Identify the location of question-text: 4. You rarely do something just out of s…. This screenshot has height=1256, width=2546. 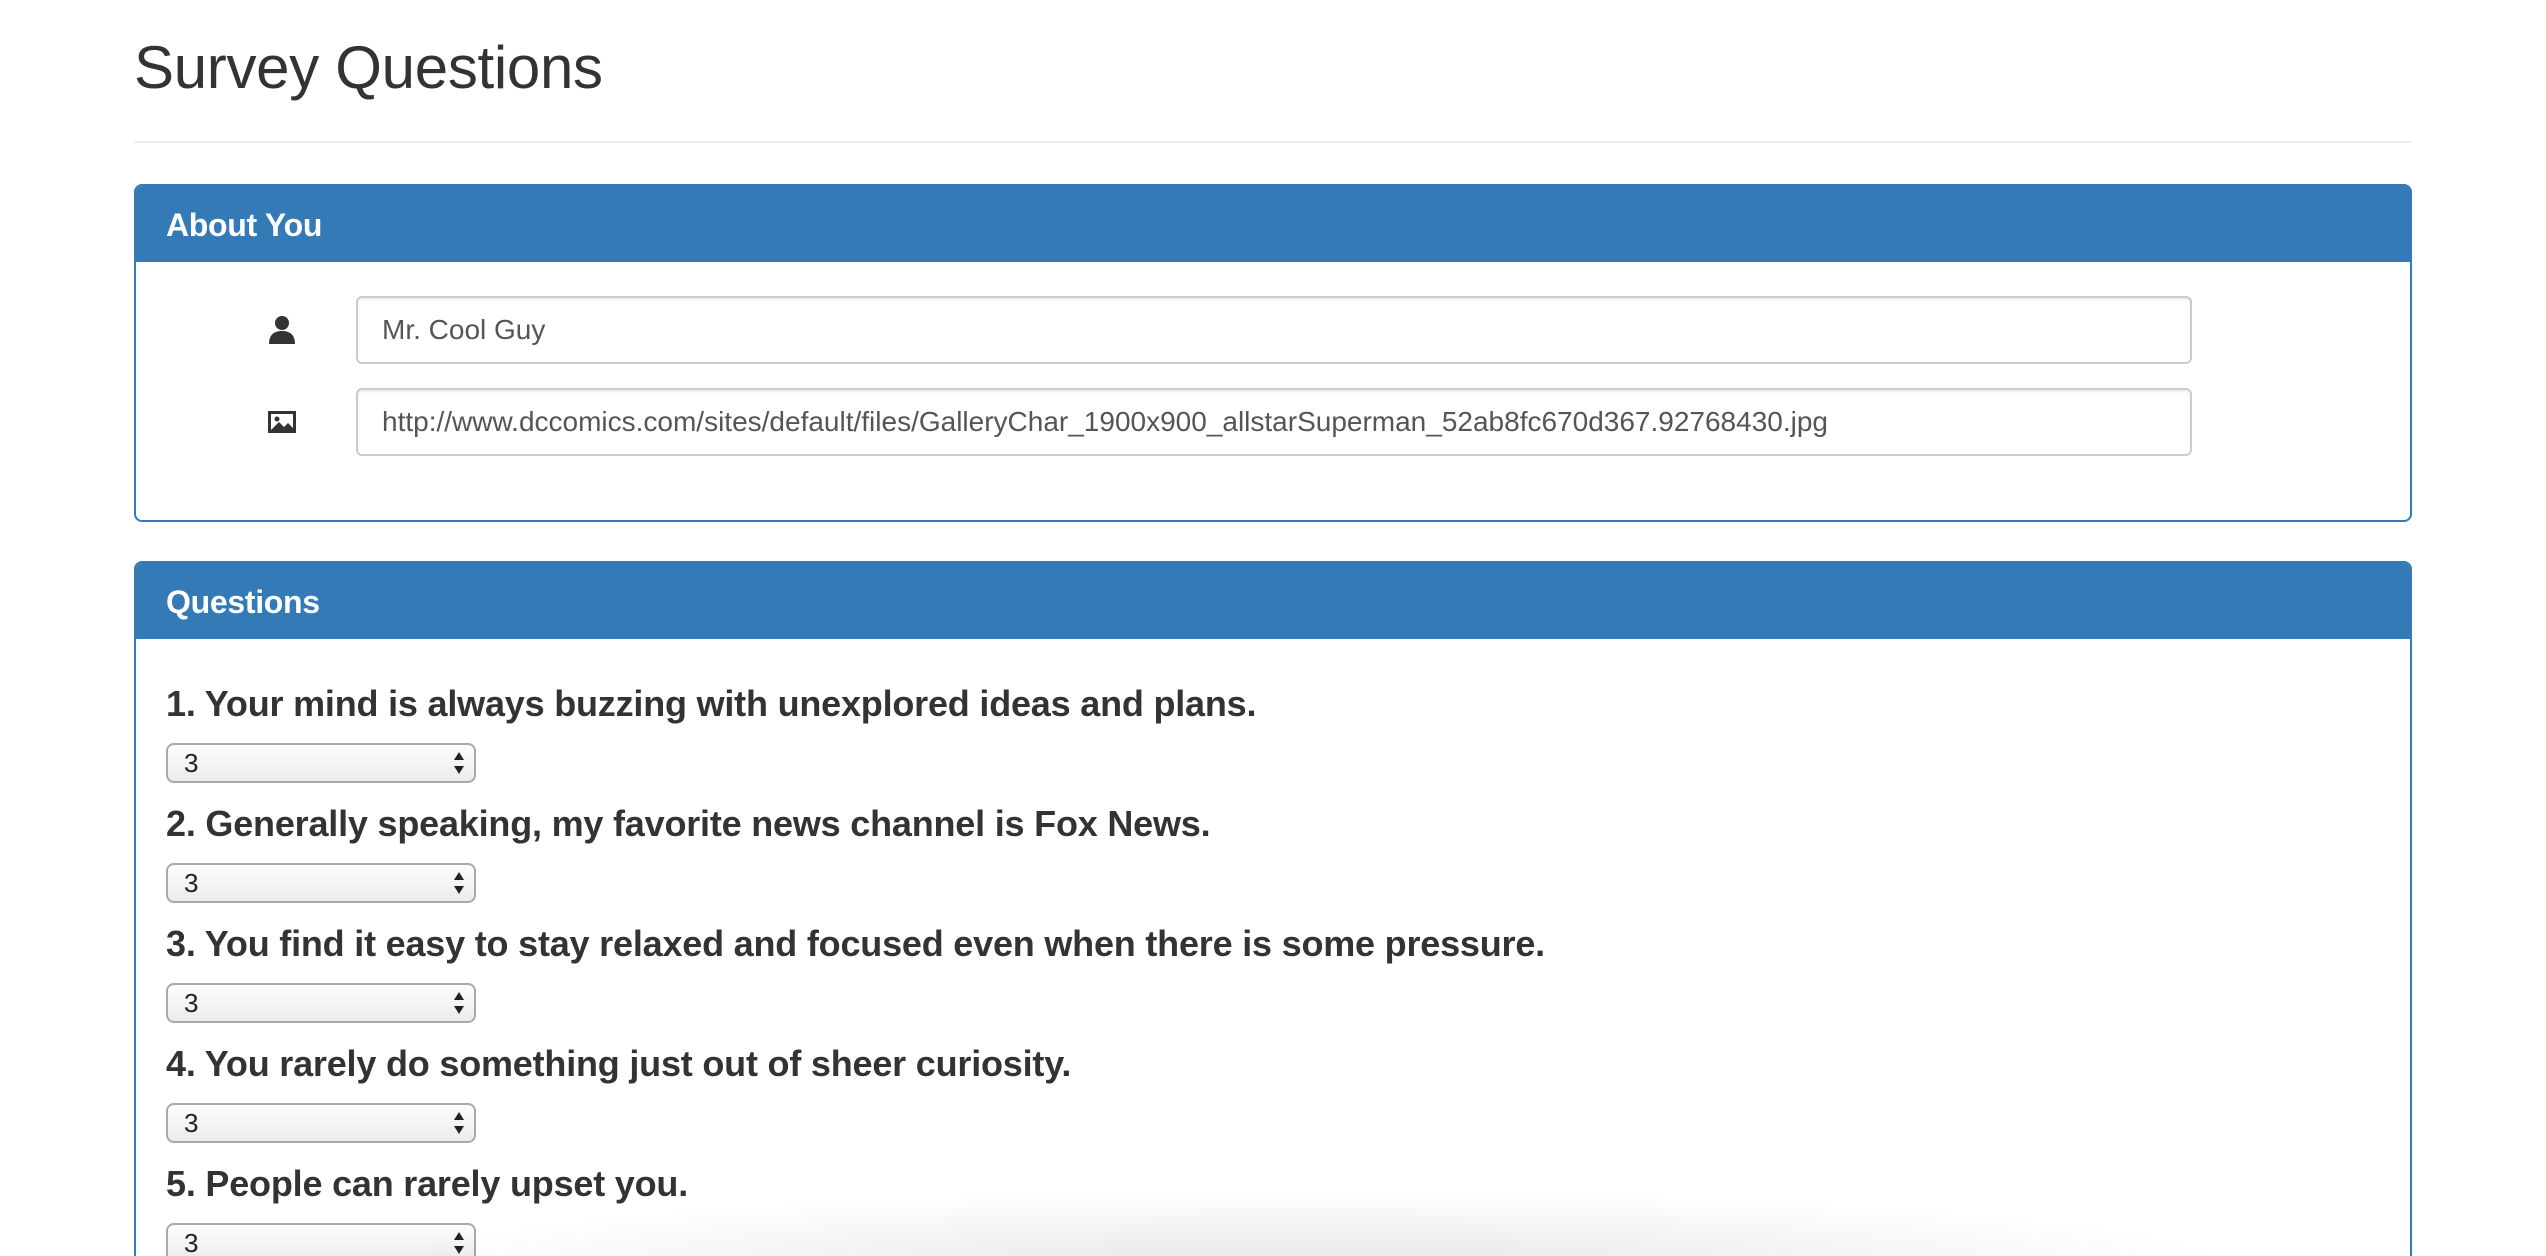
(619, 1063).